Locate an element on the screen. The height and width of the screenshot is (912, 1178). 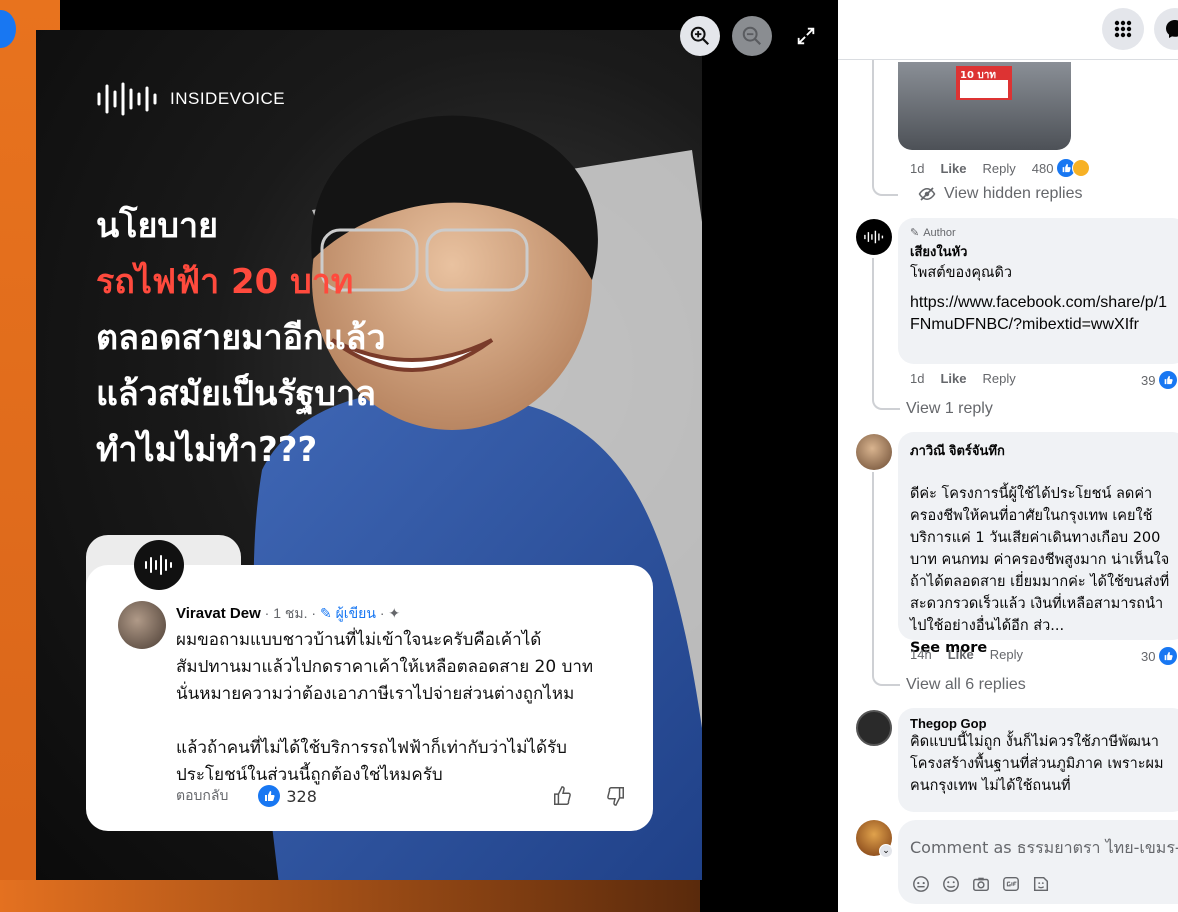
emoji-icon is located at coordinates (951, 884).